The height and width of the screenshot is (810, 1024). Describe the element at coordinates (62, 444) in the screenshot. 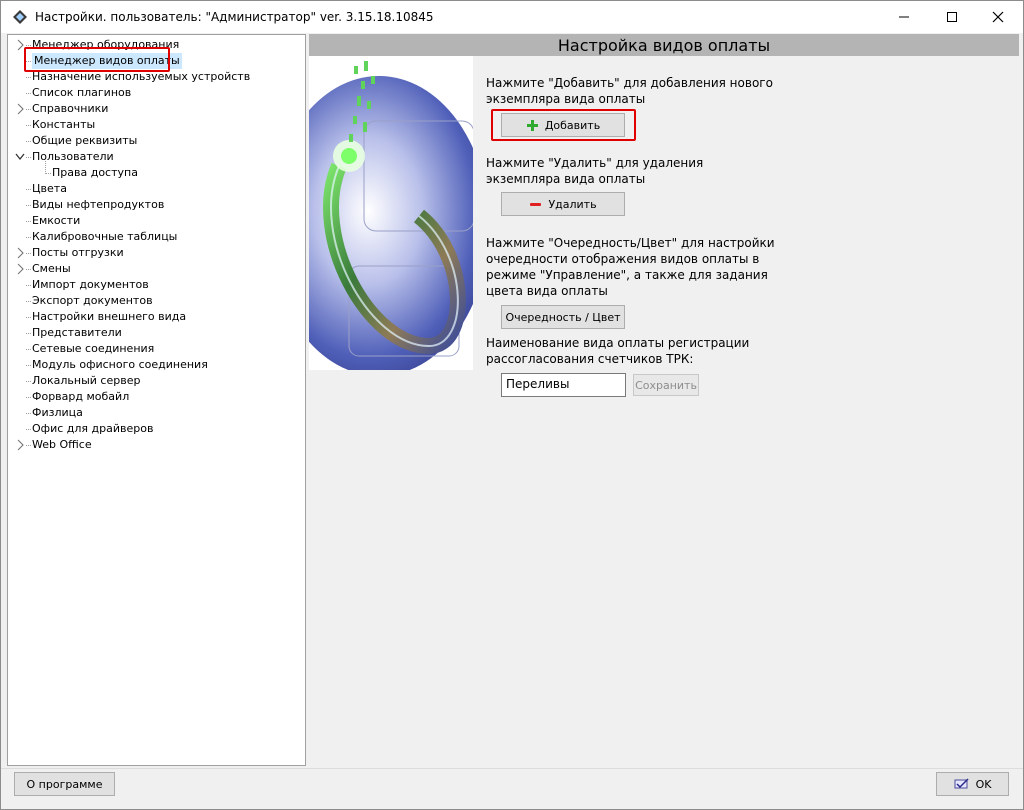

I see `tree-item-label: Web Office` at that location.